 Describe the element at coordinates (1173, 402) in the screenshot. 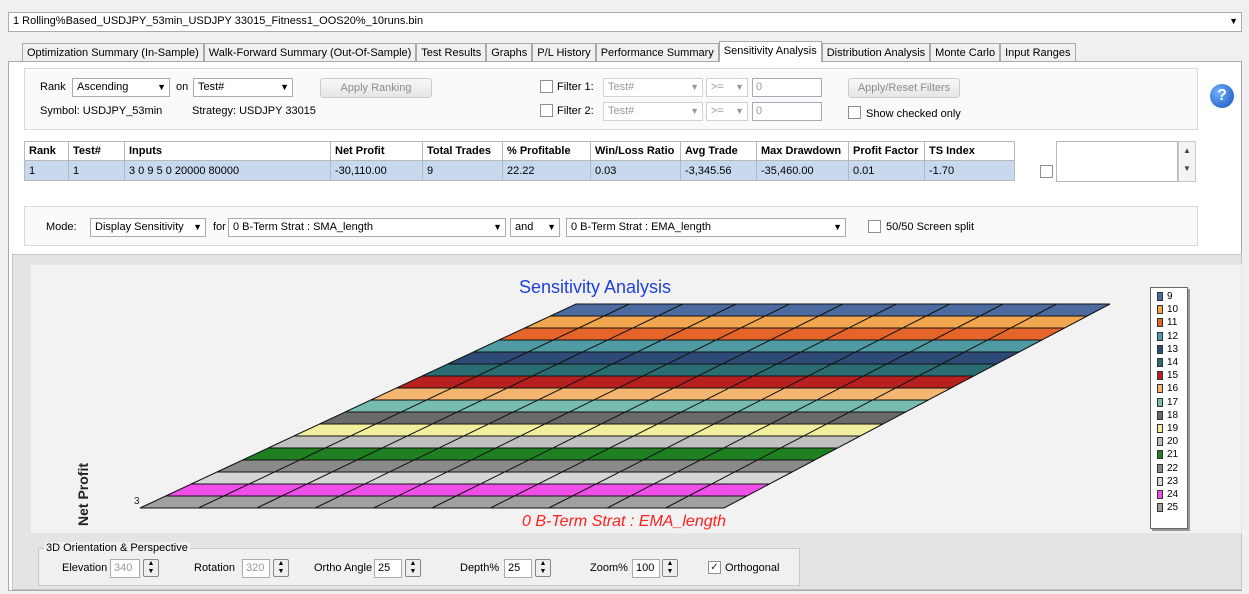

I see `legend-label: 17` at that location.